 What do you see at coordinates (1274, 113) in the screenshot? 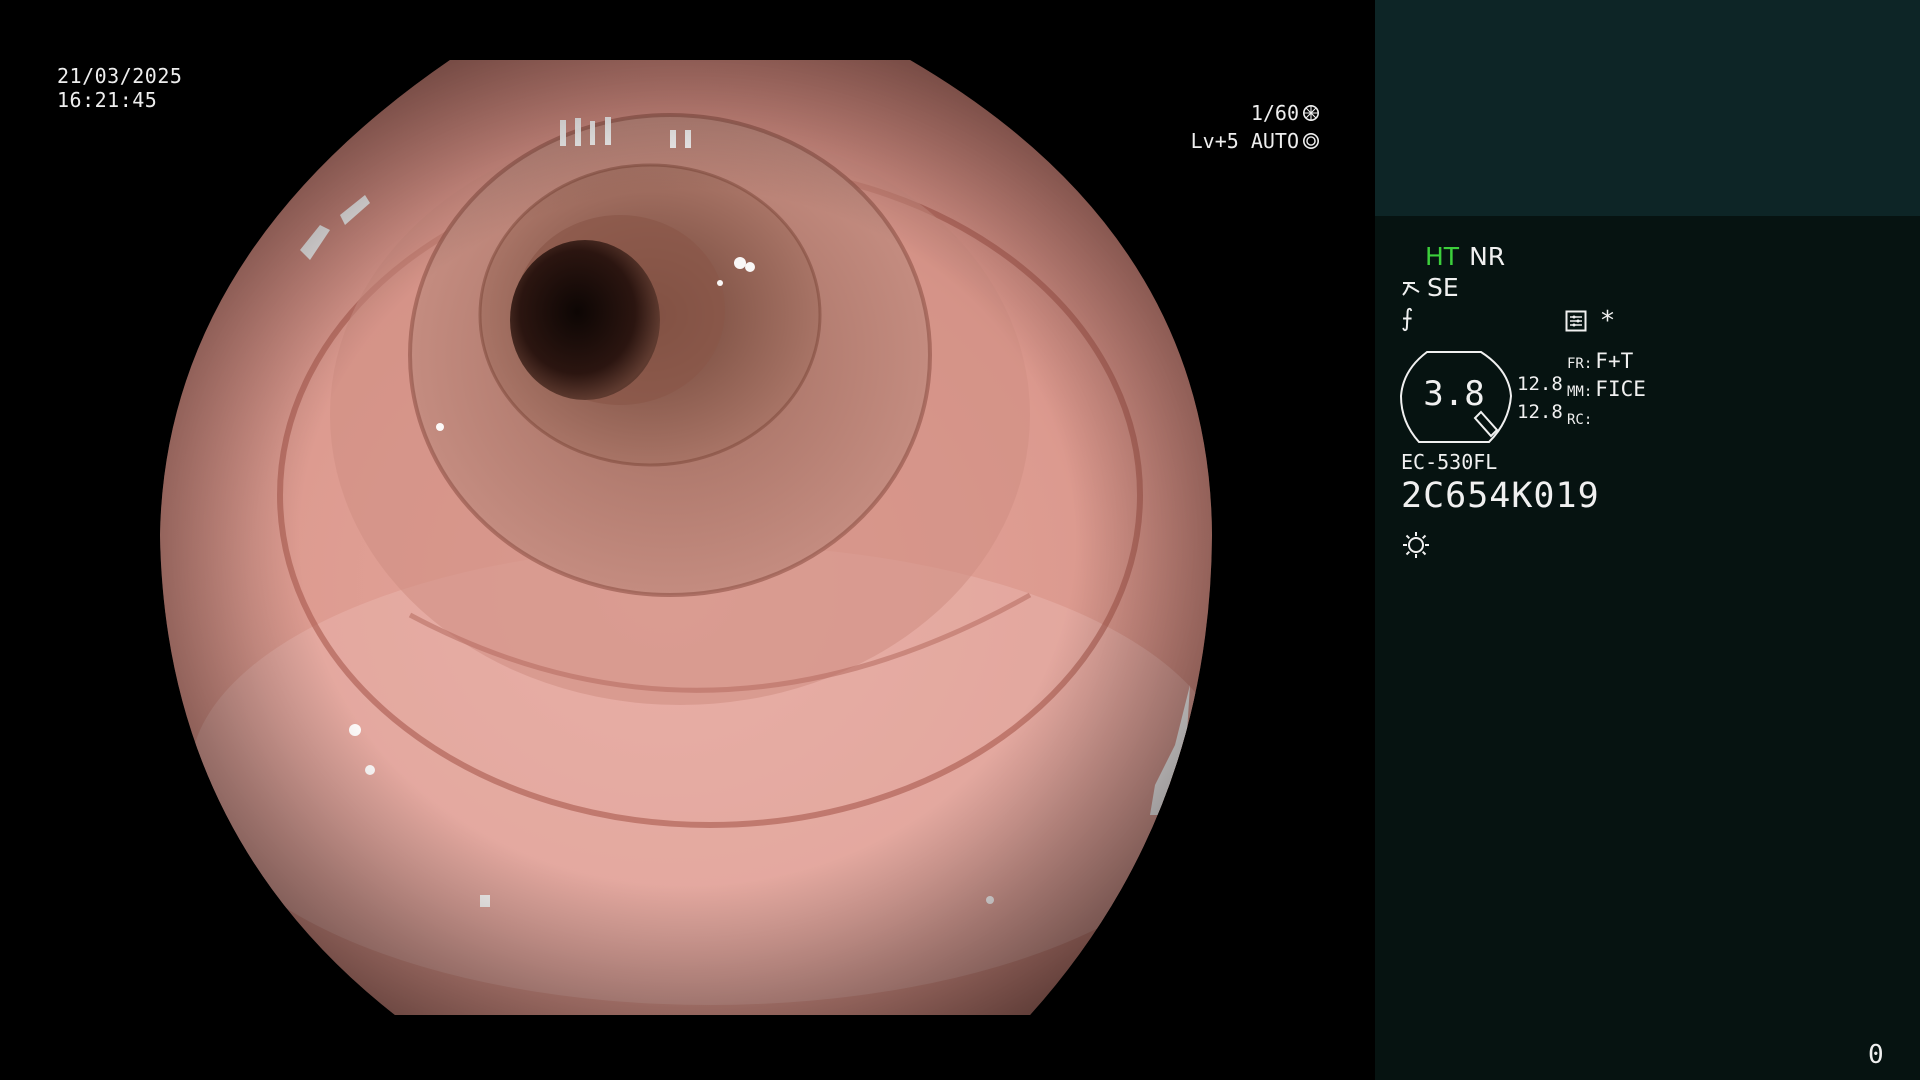
I see `shutter-text: 1/60` at bounding box center [1274, 113].